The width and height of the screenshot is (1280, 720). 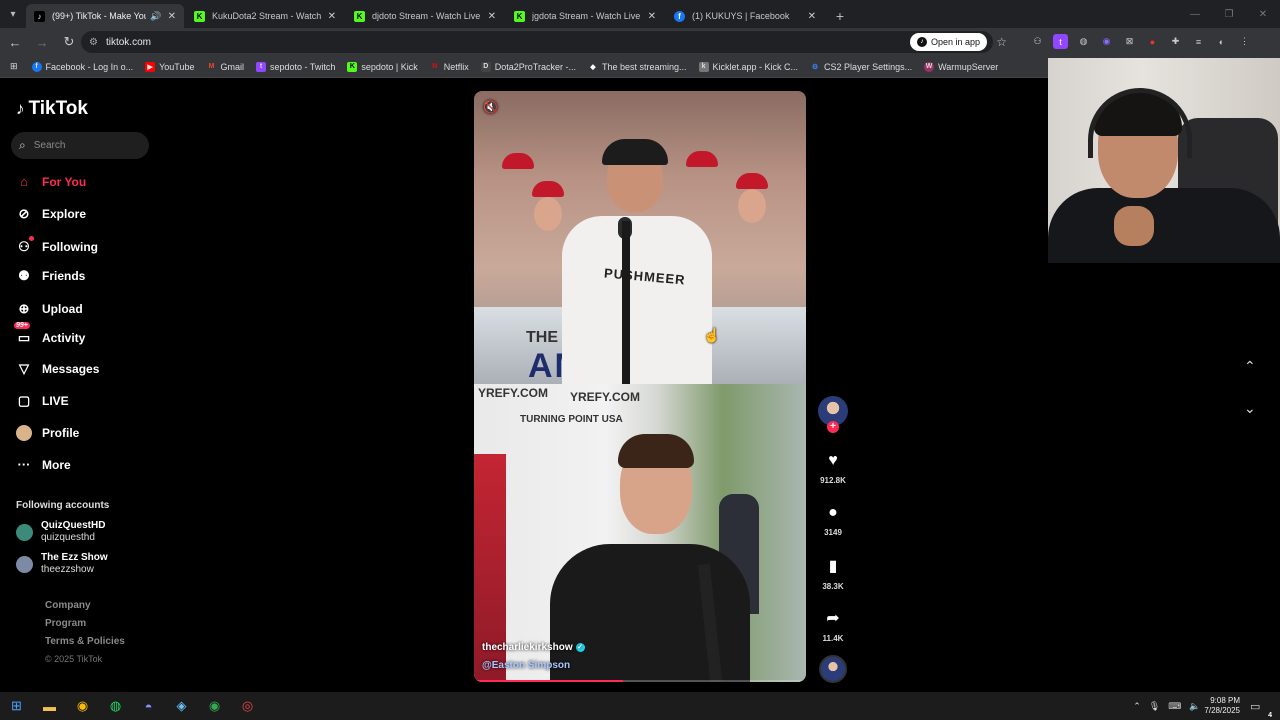 I want to click on system-tray: ⌃ 🎙 ⌨ 🔈 9:08 PM 7/28/2025 ▭ 4, so click(x=1204, y=706).